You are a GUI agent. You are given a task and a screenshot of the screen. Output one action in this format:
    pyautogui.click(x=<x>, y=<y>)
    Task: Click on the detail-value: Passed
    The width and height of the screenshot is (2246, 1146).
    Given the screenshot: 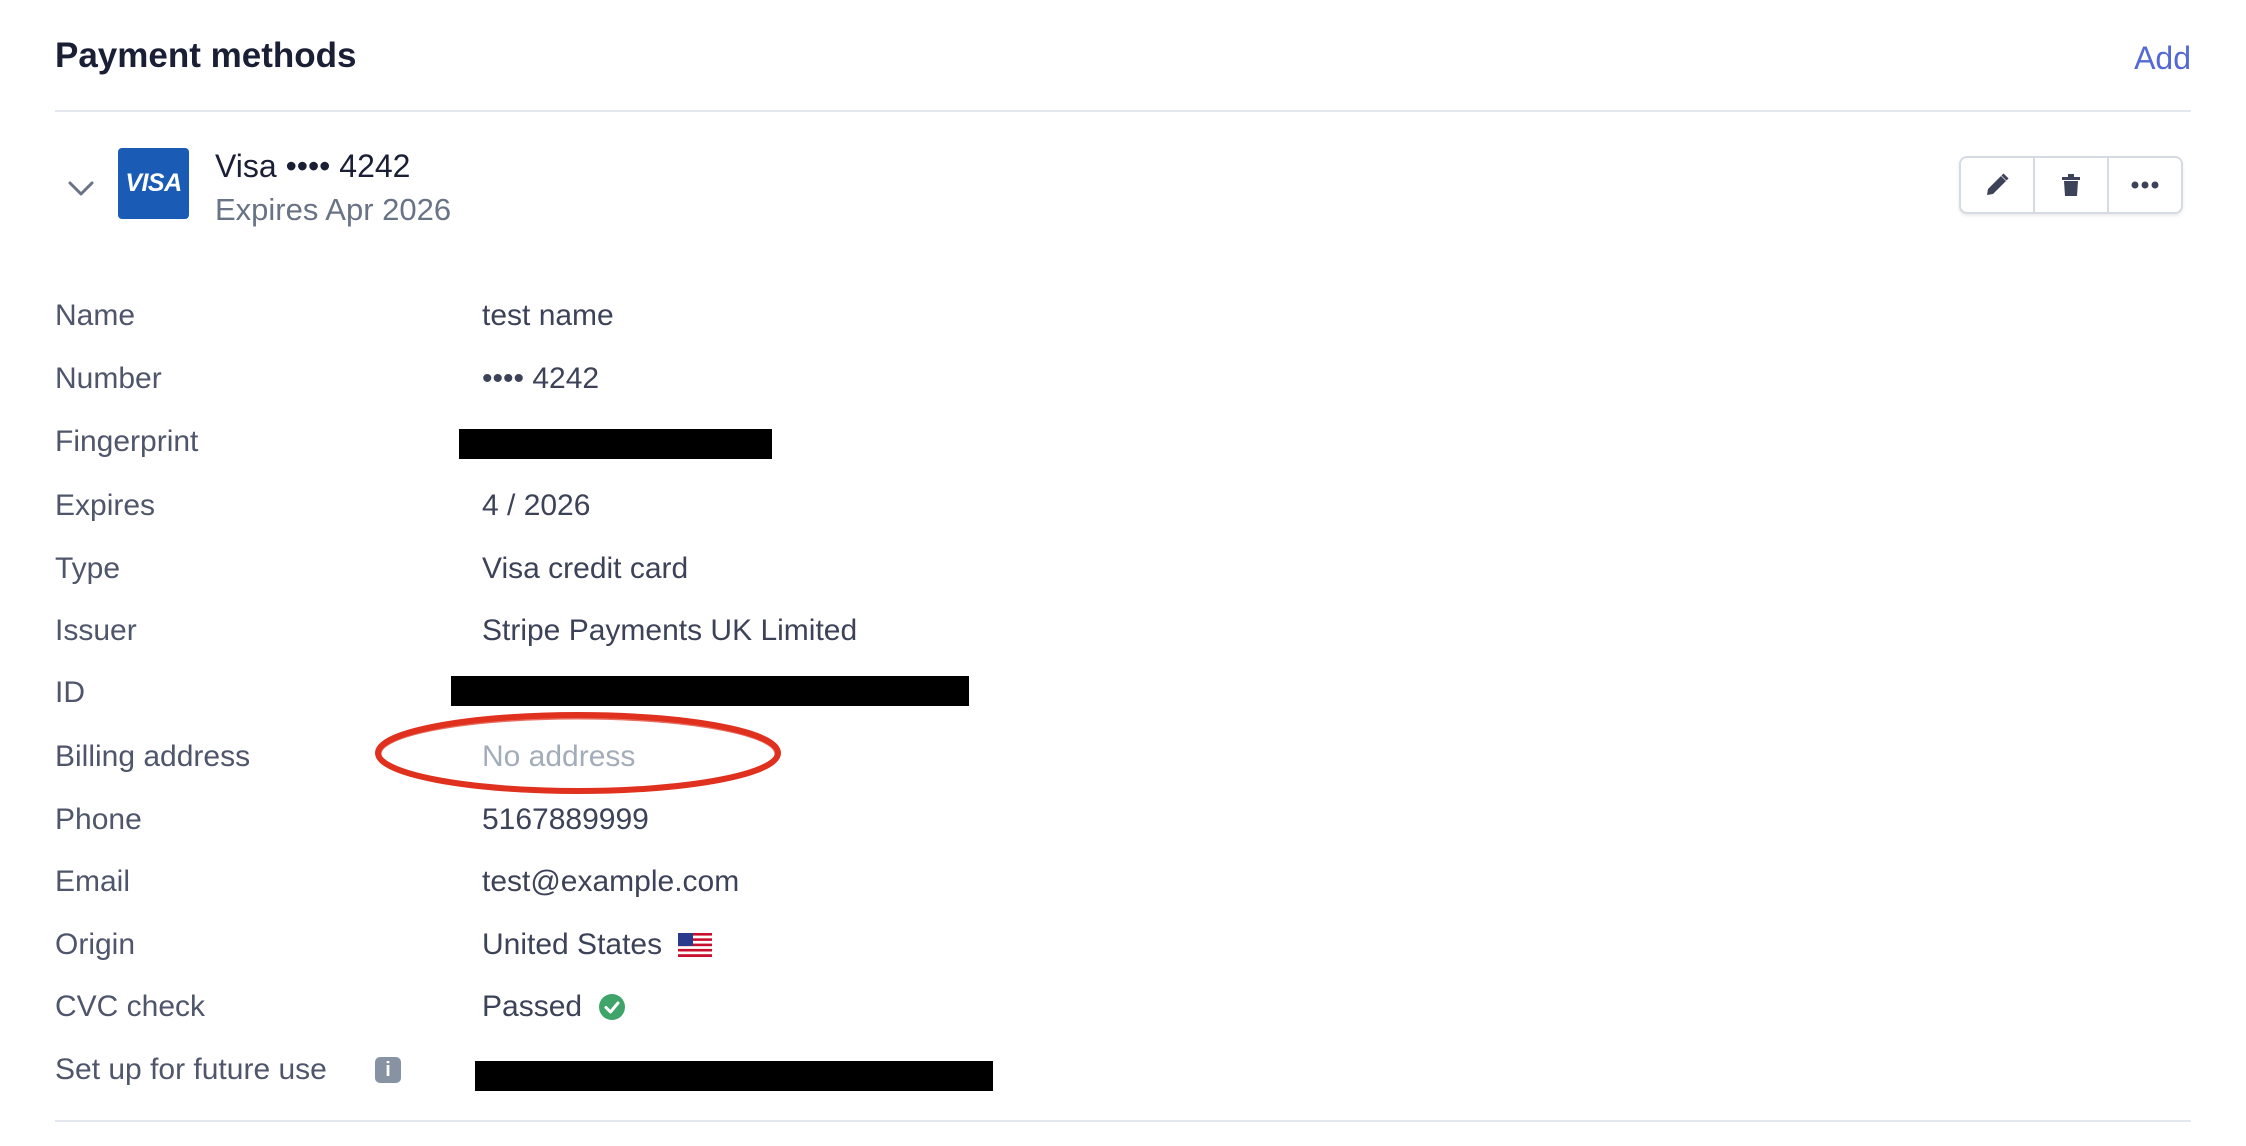 What is the action you would take?
    pyautogui.click(x=554, y=1007)
    